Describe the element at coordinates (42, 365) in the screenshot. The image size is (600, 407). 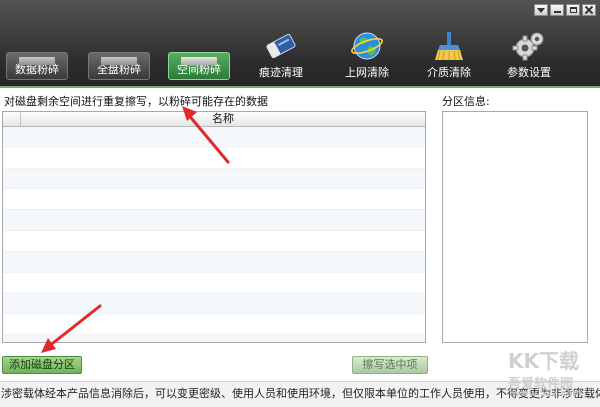
I see `add-partition-button: 添加磁盘分区` at that location.